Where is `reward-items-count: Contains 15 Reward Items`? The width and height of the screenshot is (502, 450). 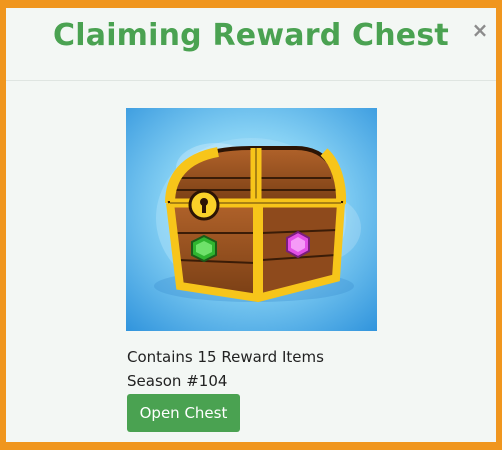
reward-items-count: Contains 15 Reward Items is located at coordinates (225, 357).